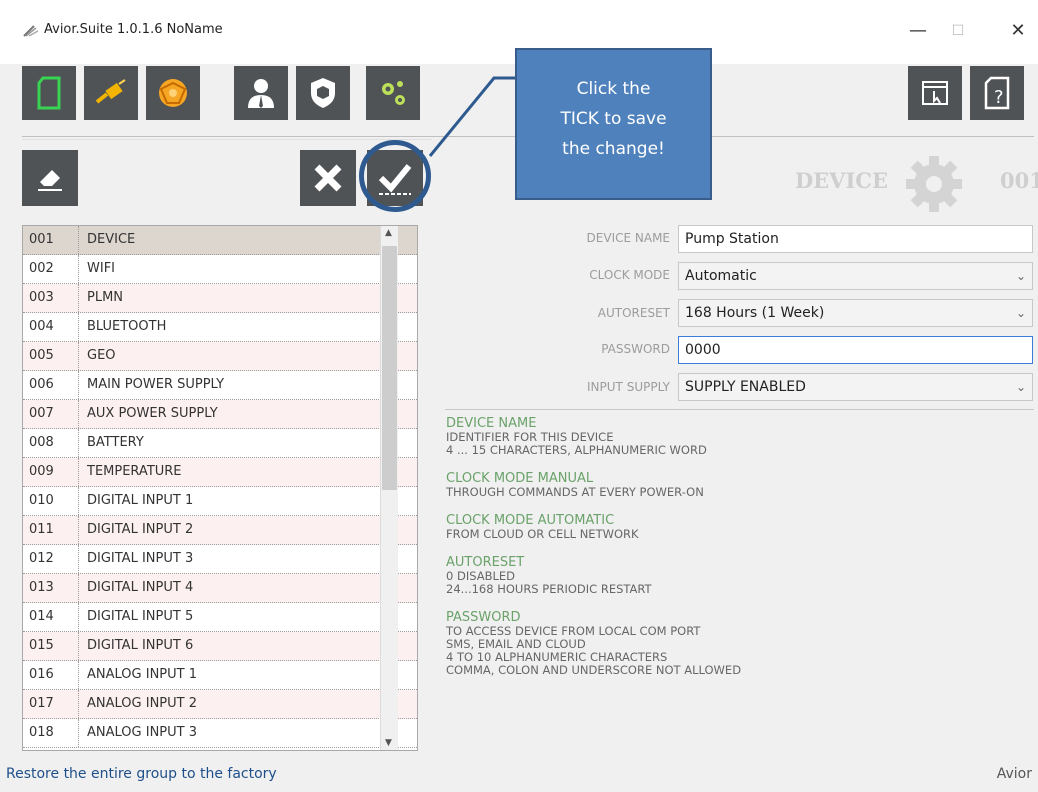 This screenshot has width=1038, height=792. Describe the element at coordinates (111, 239) in the screenshot. I see `item-name: DEVICE` at that location.